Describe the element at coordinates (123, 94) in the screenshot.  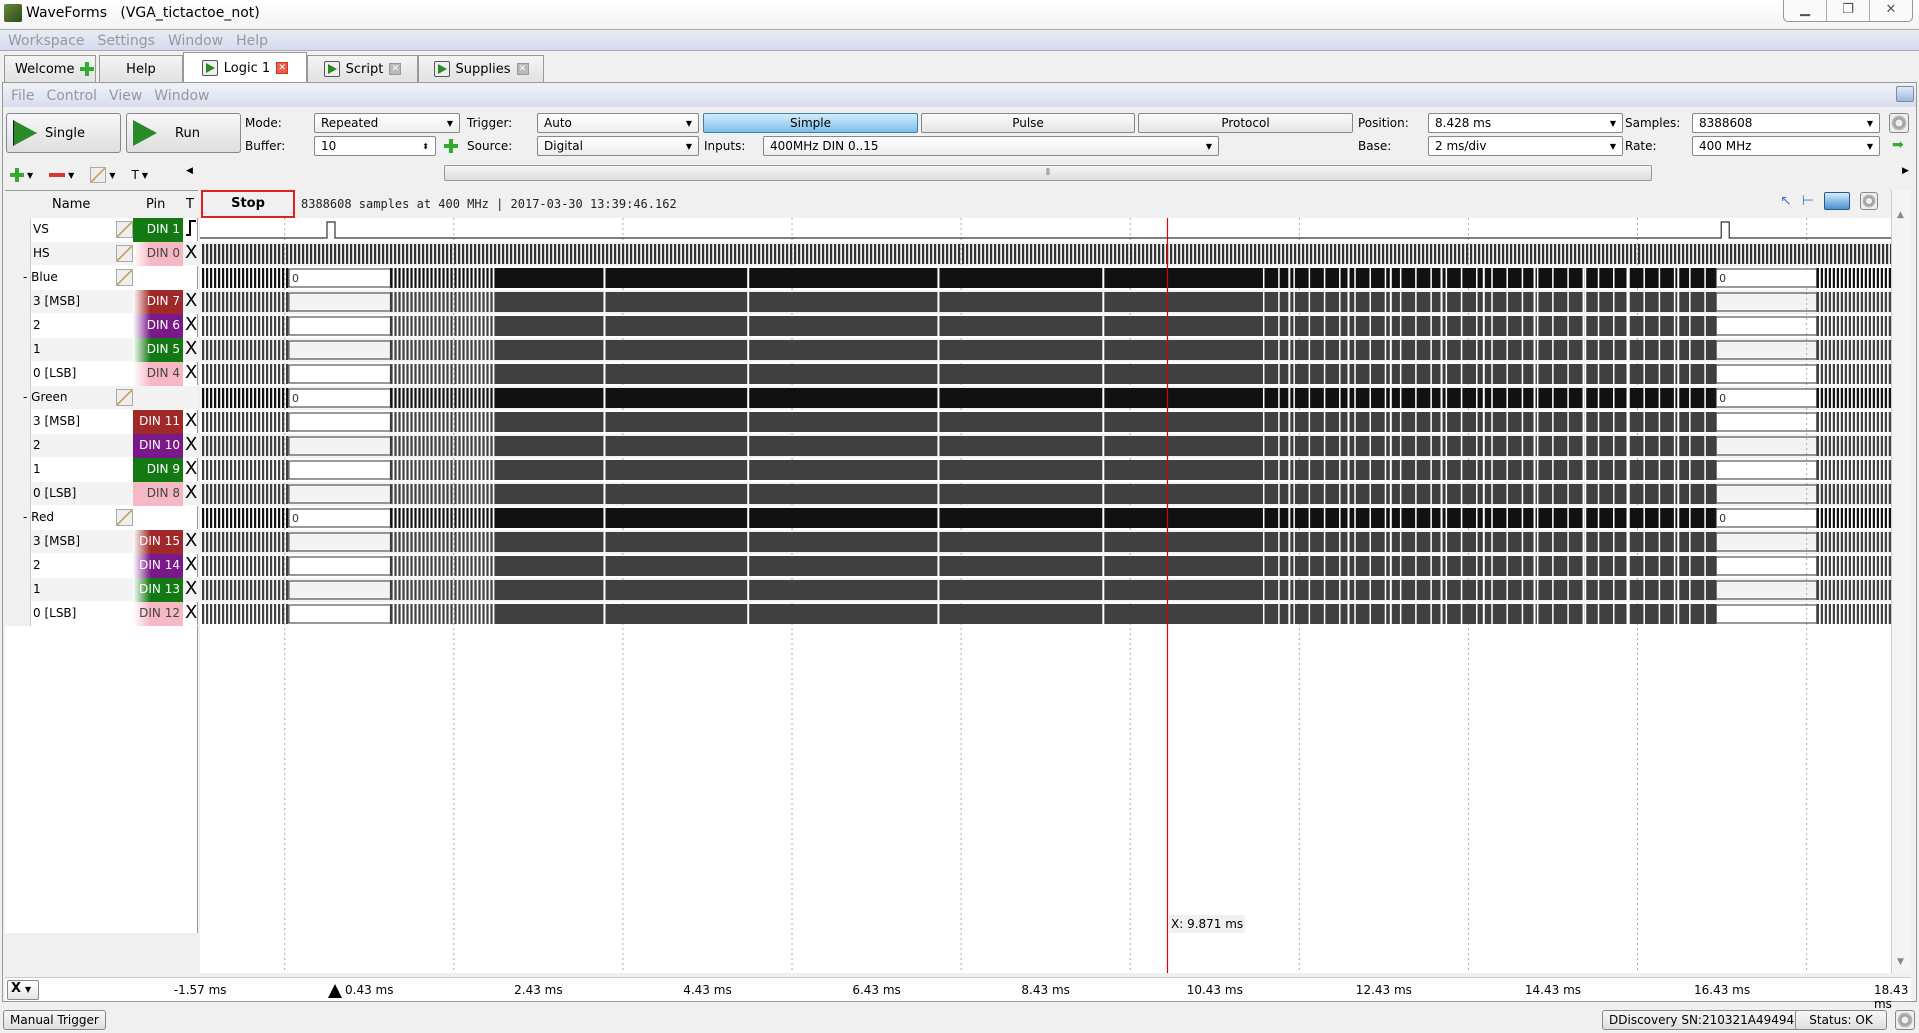
I see `menu-view: View` at that location.